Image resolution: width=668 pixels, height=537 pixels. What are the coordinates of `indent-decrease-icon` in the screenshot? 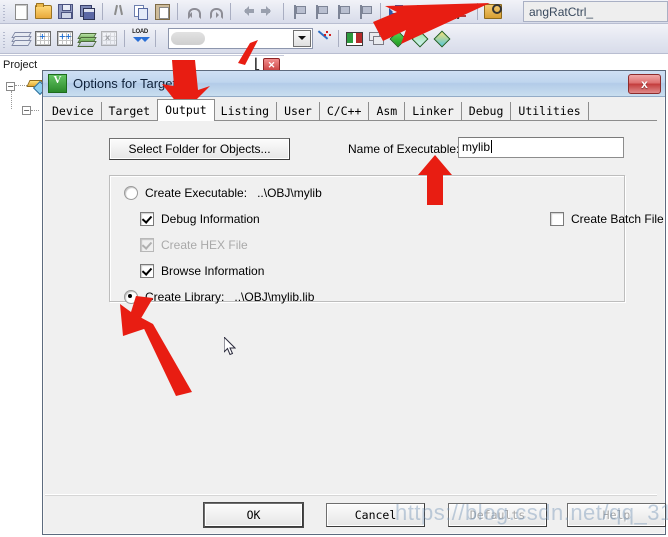 It's located at (418, 11).